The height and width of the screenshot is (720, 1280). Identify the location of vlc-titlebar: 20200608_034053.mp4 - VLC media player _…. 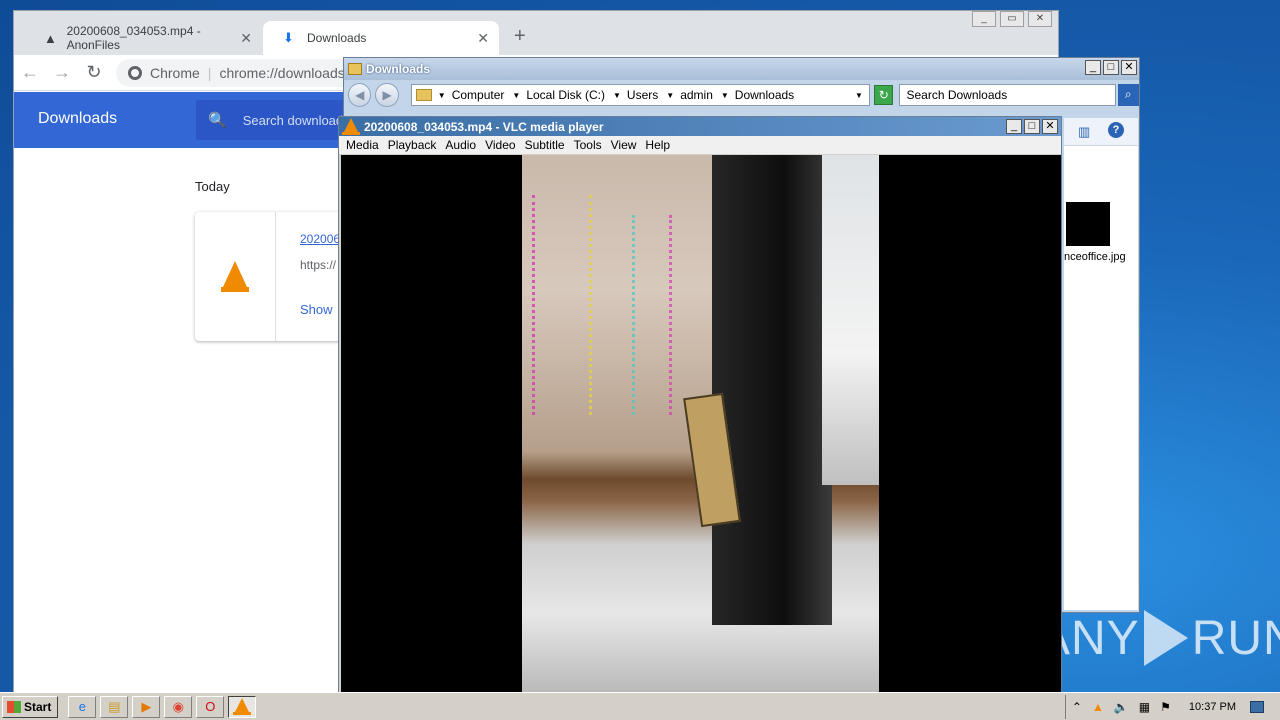
(700, 126).